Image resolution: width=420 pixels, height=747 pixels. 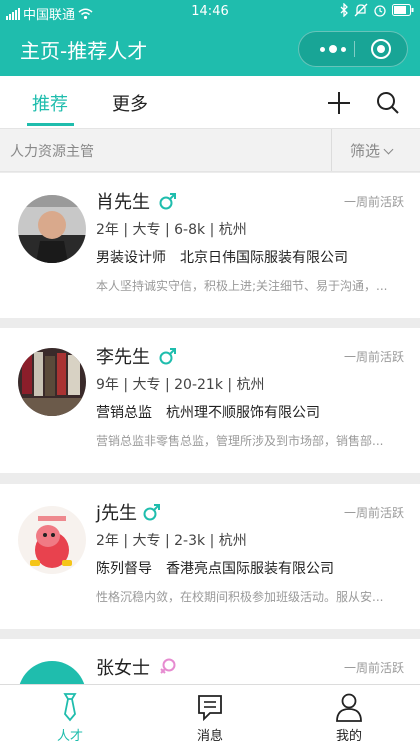 I want to click on page-title: 主页-推荐人才, so click(x=84, y=51).